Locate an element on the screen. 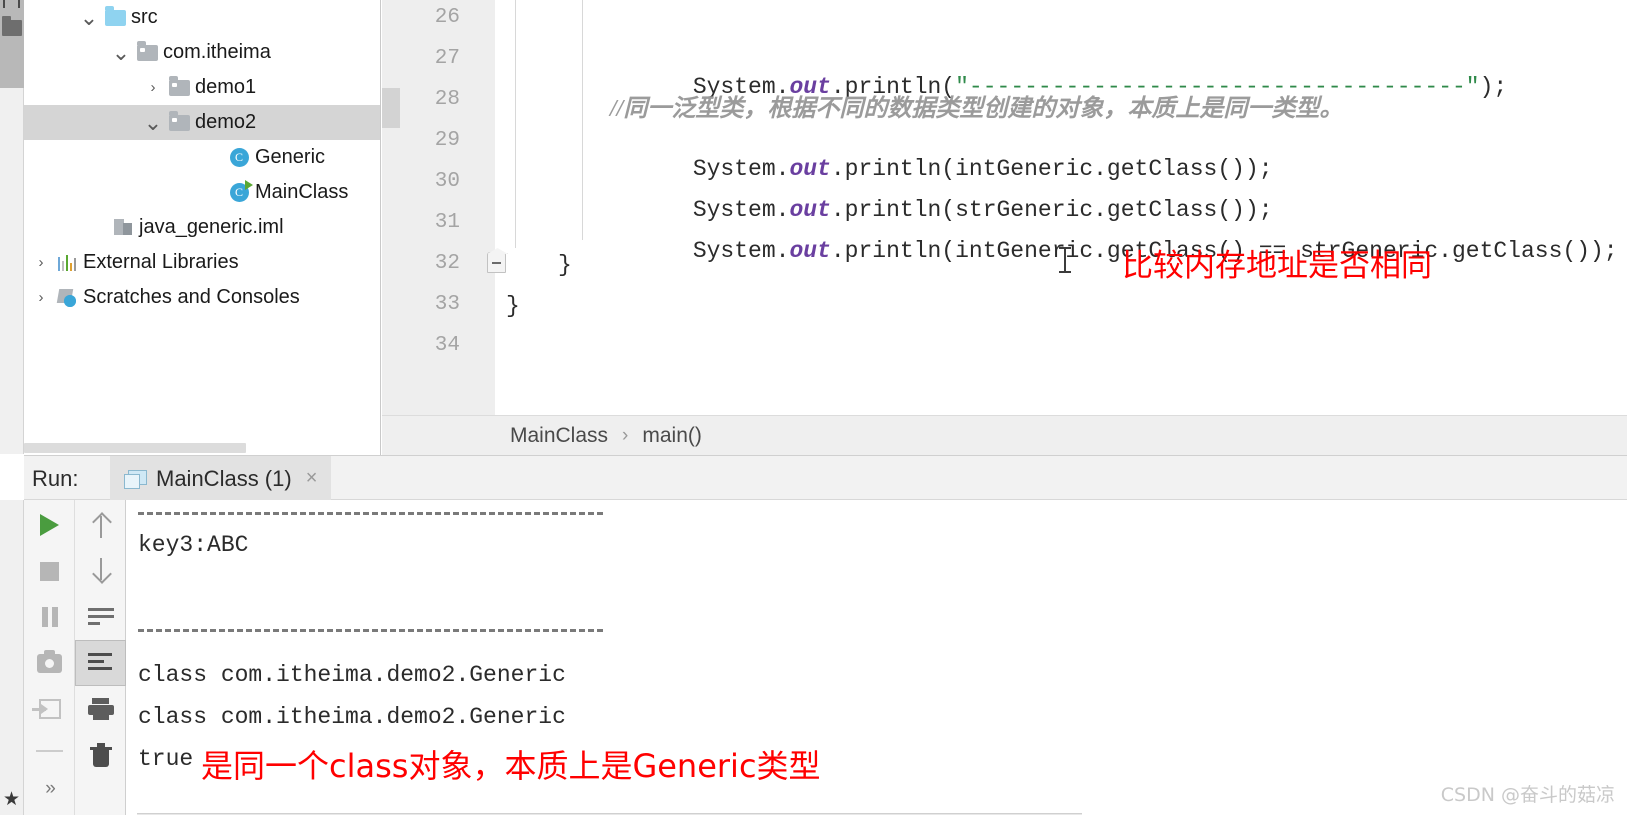 This screenshot has width=1627, height=815. tool-window-strip-top is located at coordinates (12, 44).